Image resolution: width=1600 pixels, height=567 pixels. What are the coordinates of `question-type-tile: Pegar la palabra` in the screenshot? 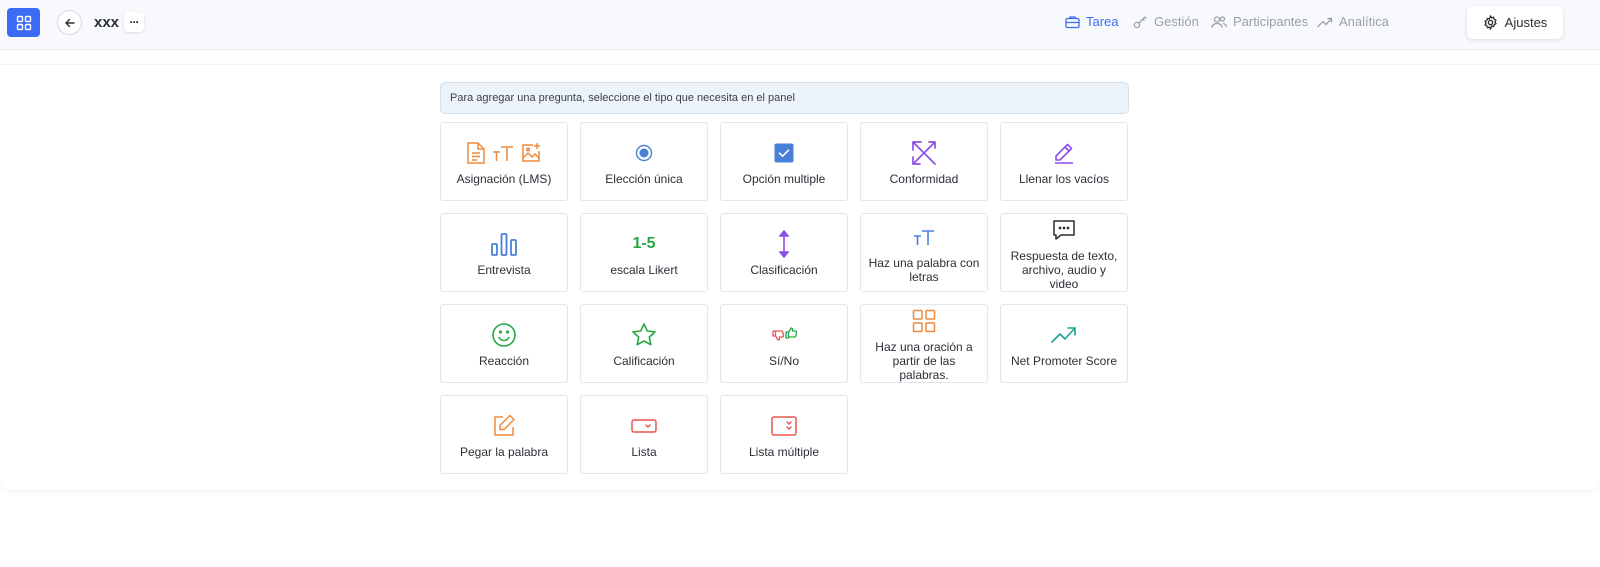 It's located at (504, 434).